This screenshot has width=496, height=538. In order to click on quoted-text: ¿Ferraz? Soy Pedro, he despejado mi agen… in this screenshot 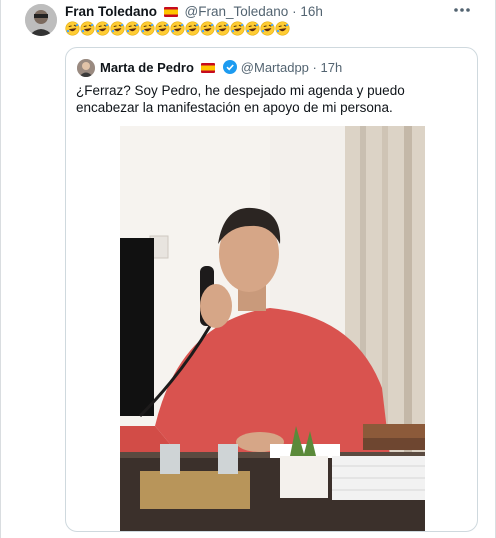, I will do `click(240, 99)`.